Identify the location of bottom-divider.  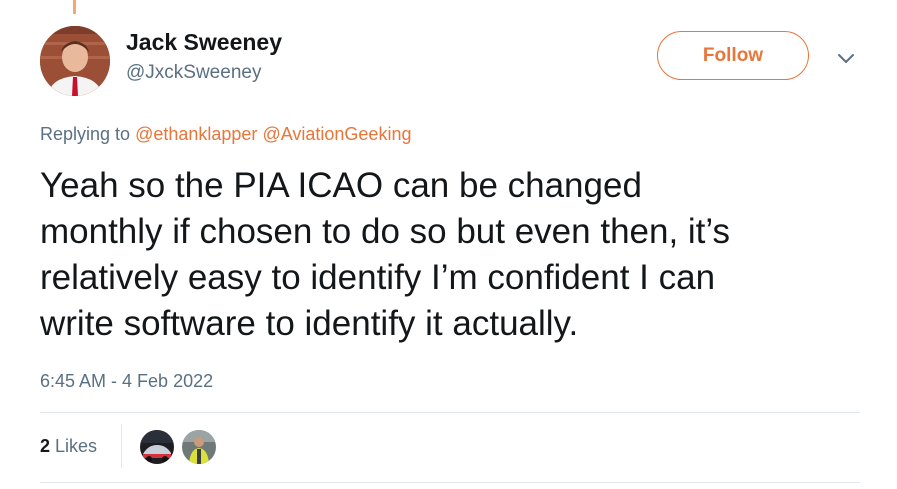
(450, 482).